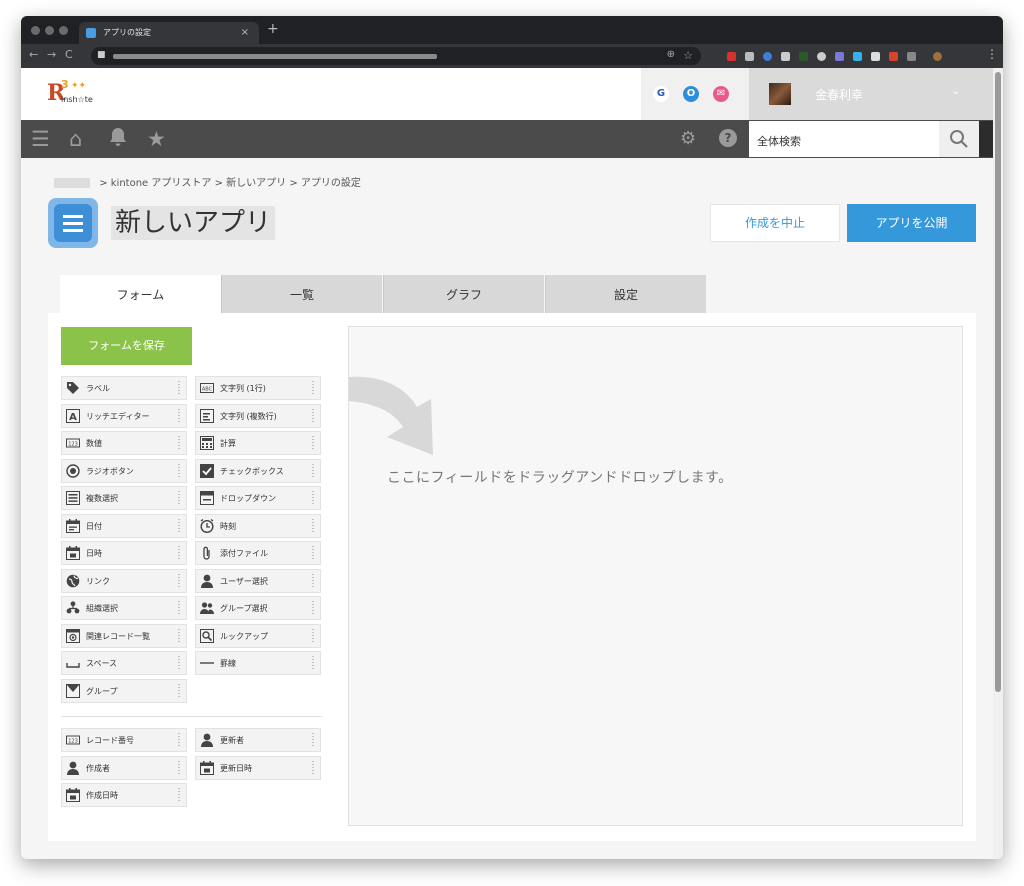  Describe the element at coordinates (49, 30) in the screenshot. I see `minimize-window-icon` at that location.